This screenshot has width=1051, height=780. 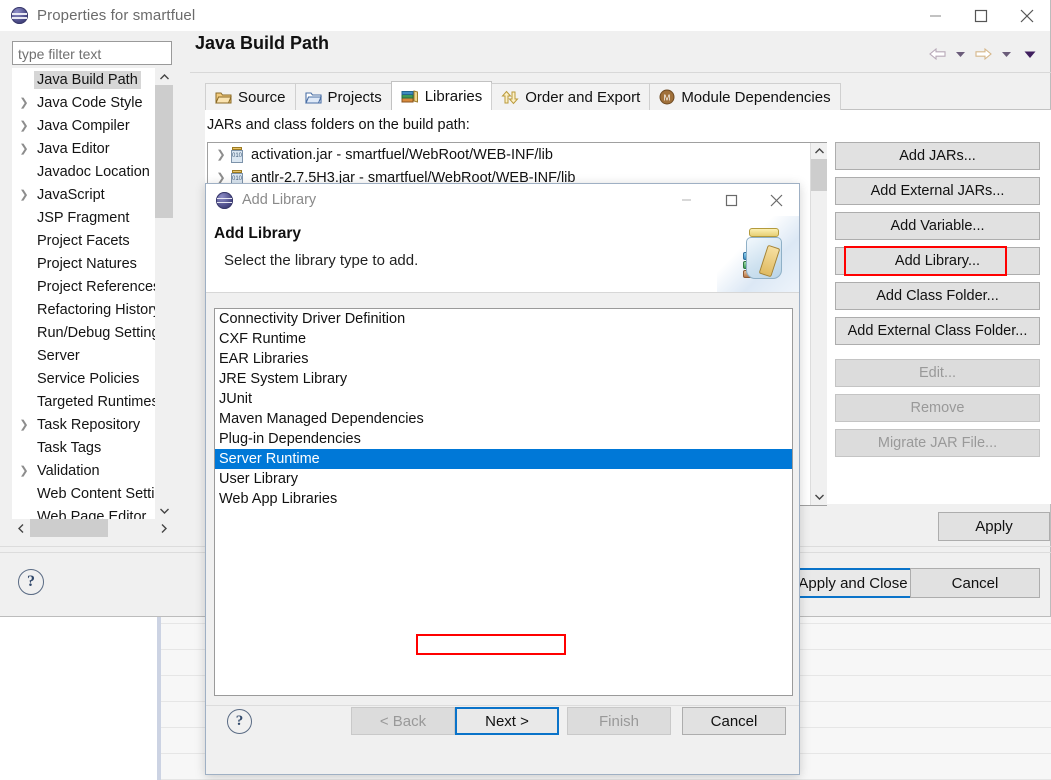 I want to click on next-button: Next >, so click(x=507, y=721).